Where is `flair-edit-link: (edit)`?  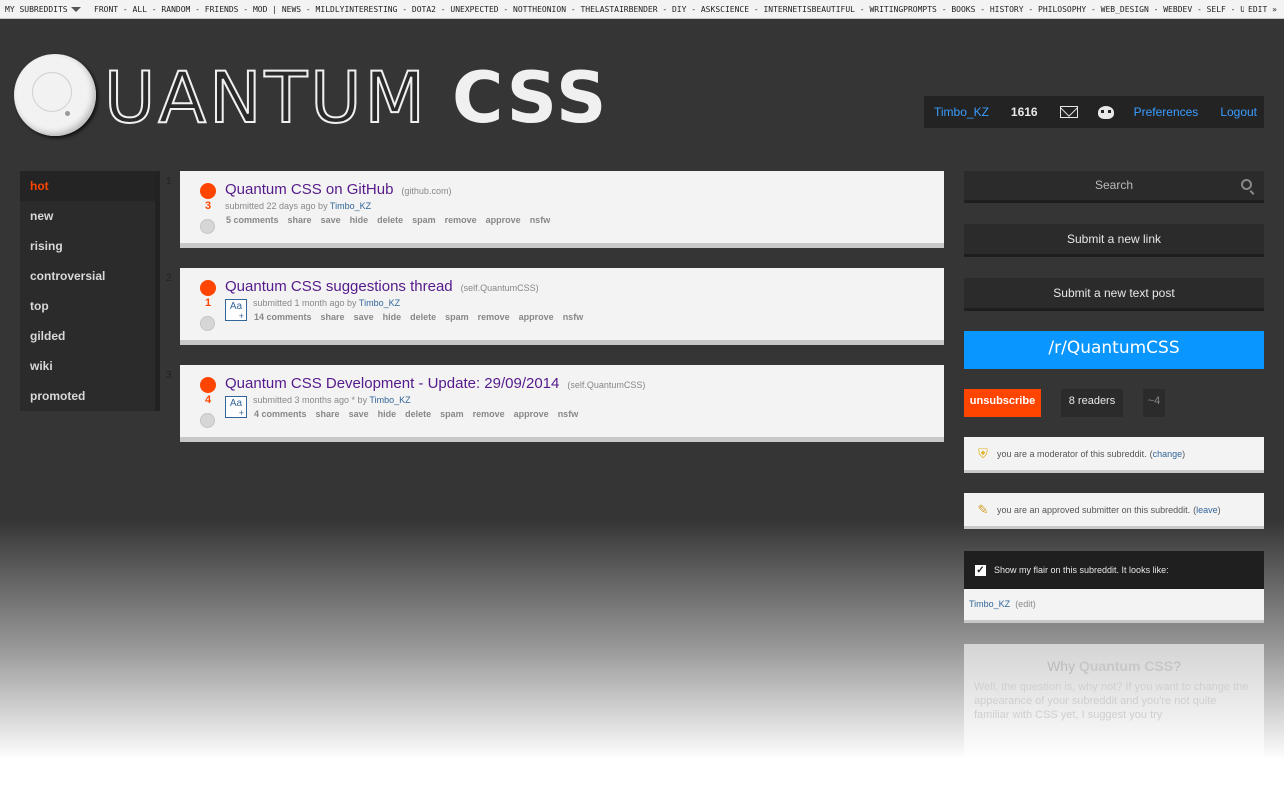 flair-edit-link: (edit) is located at coordinates (1025, 604).